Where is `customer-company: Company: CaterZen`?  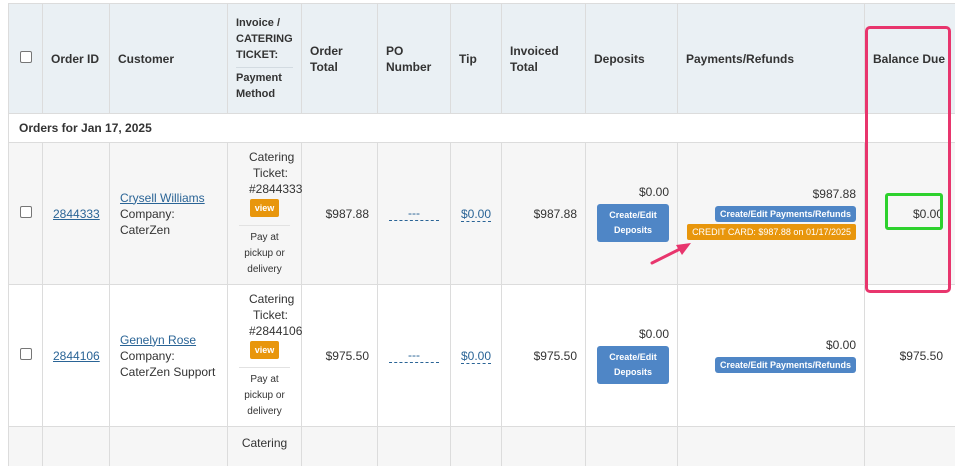 customer-company: Company: CaterZen is located at coordinates (147, 222).